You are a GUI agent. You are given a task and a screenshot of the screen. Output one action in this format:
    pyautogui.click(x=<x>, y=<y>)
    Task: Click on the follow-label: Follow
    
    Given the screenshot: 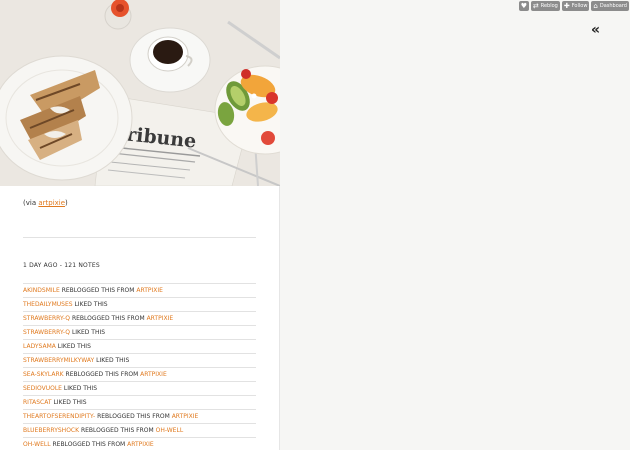 What is the action you would take?
    pyautogui.click(x=579, y=6)
    